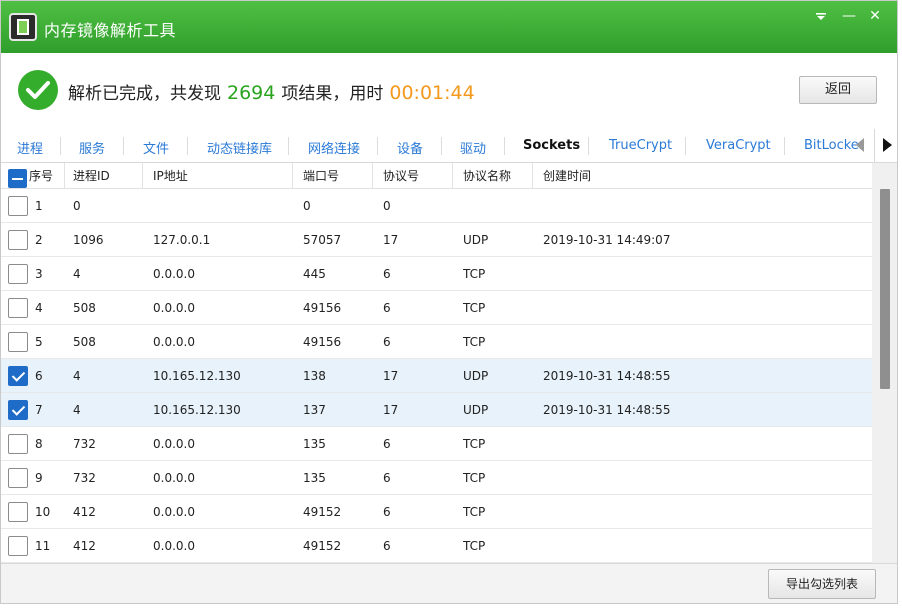 The image size is (902, 610). What do you see at coordinates (849, 17) in the screenshot?
I see `minimize-button: —` at bounding box center [849, 17].